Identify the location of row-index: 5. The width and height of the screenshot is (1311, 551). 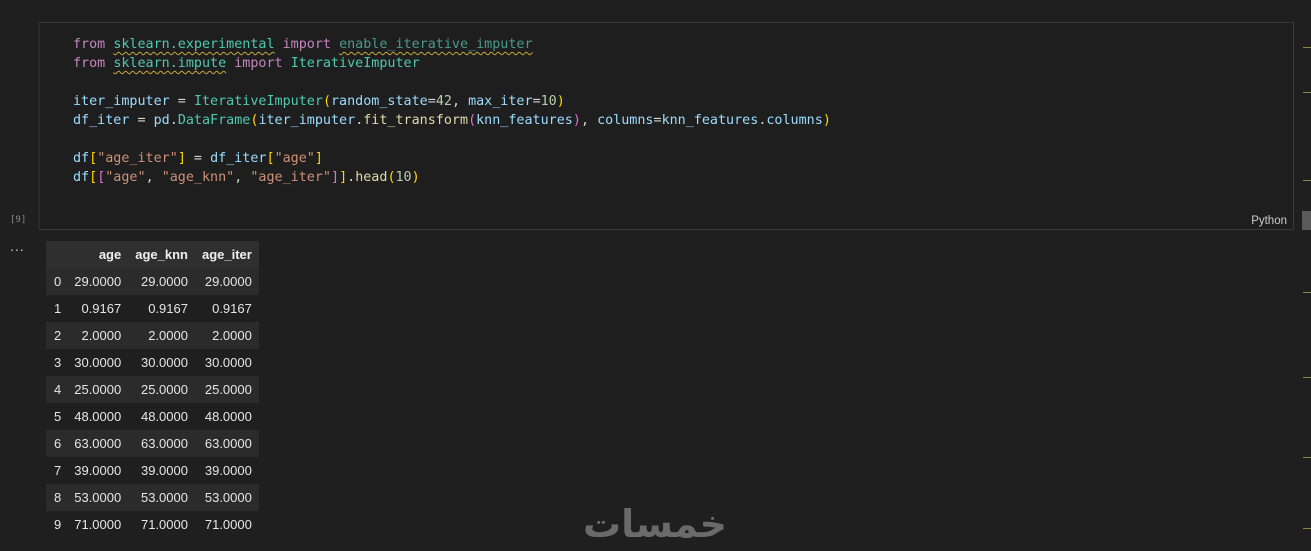
(58, 416).